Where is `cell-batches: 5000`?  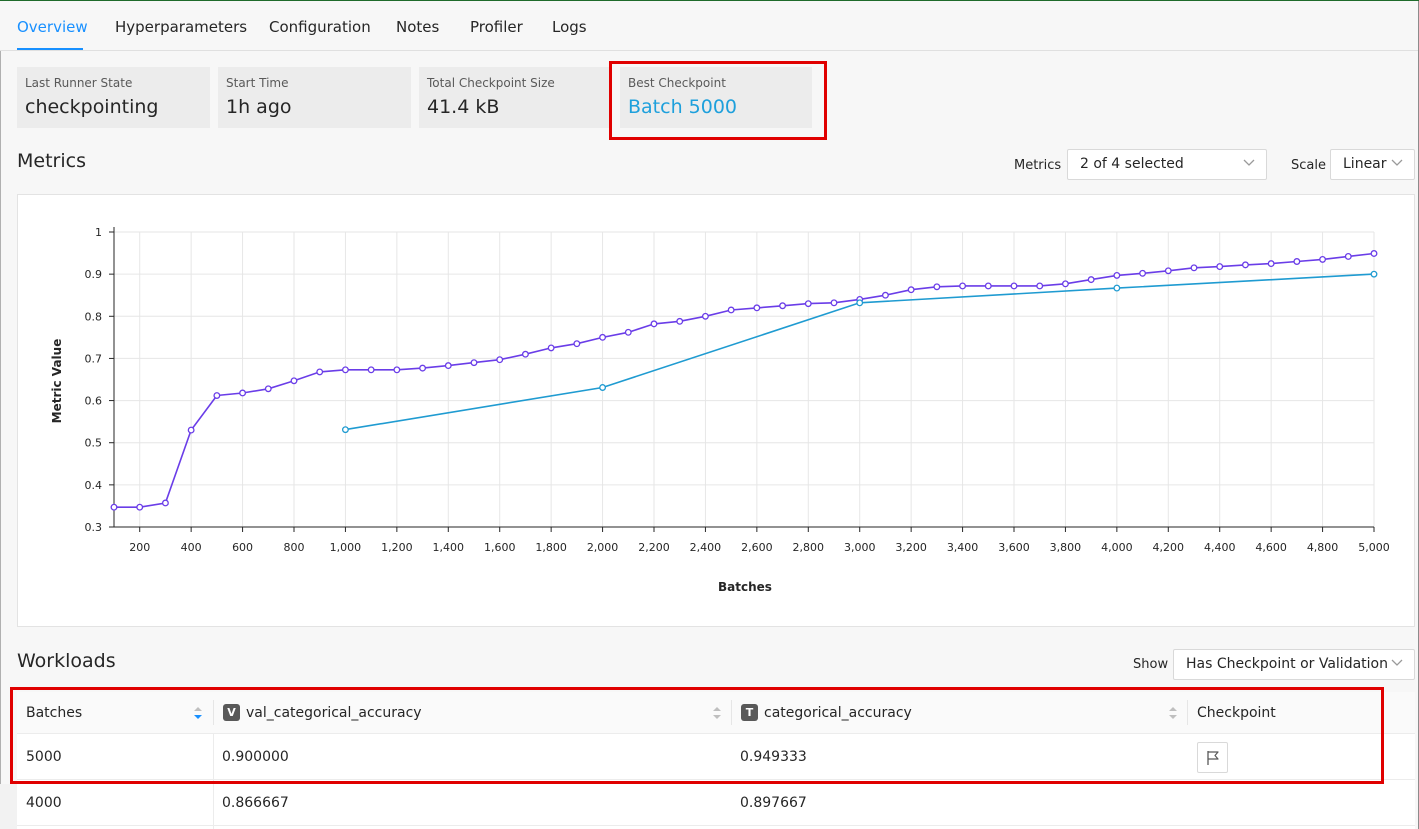
cell-batches: 5000 is located at coordinates (44, 757).